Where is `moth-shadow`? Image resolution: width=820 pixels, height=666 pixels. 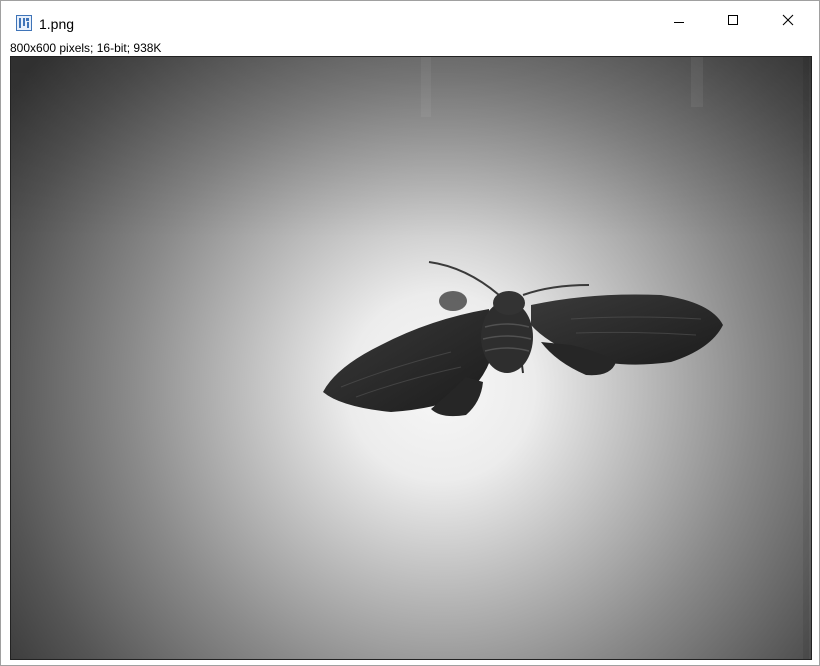 moth-shadow is located at coordinates (453, 301).